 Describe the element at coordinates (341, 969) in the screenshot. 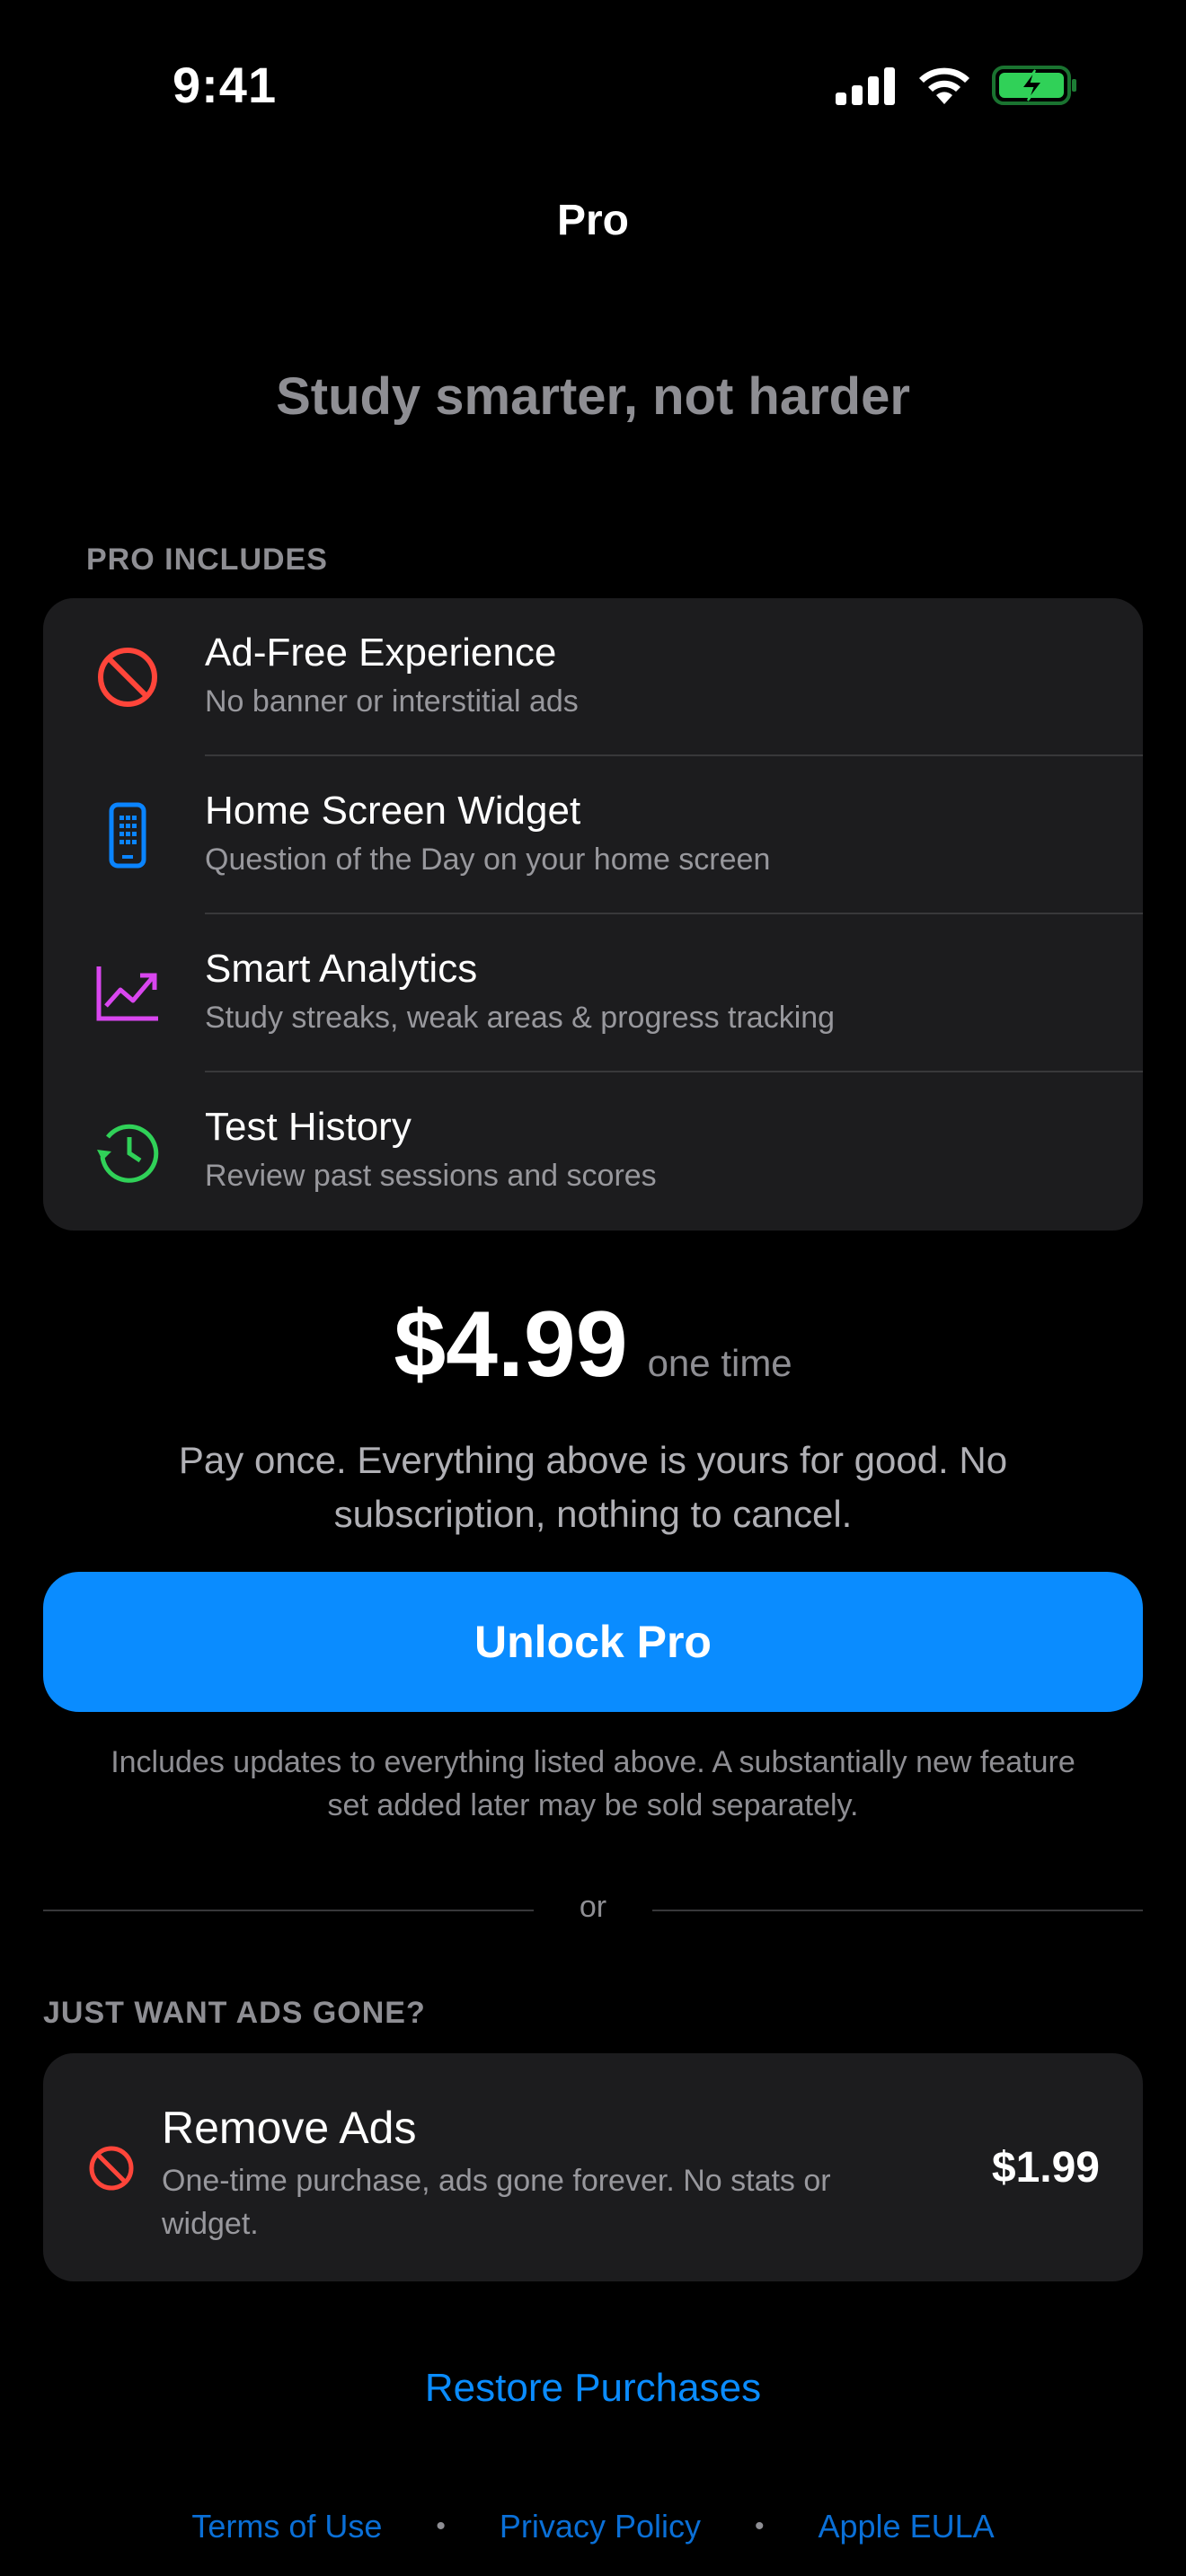

I see `feature-title: Smart Analytics` at that location.